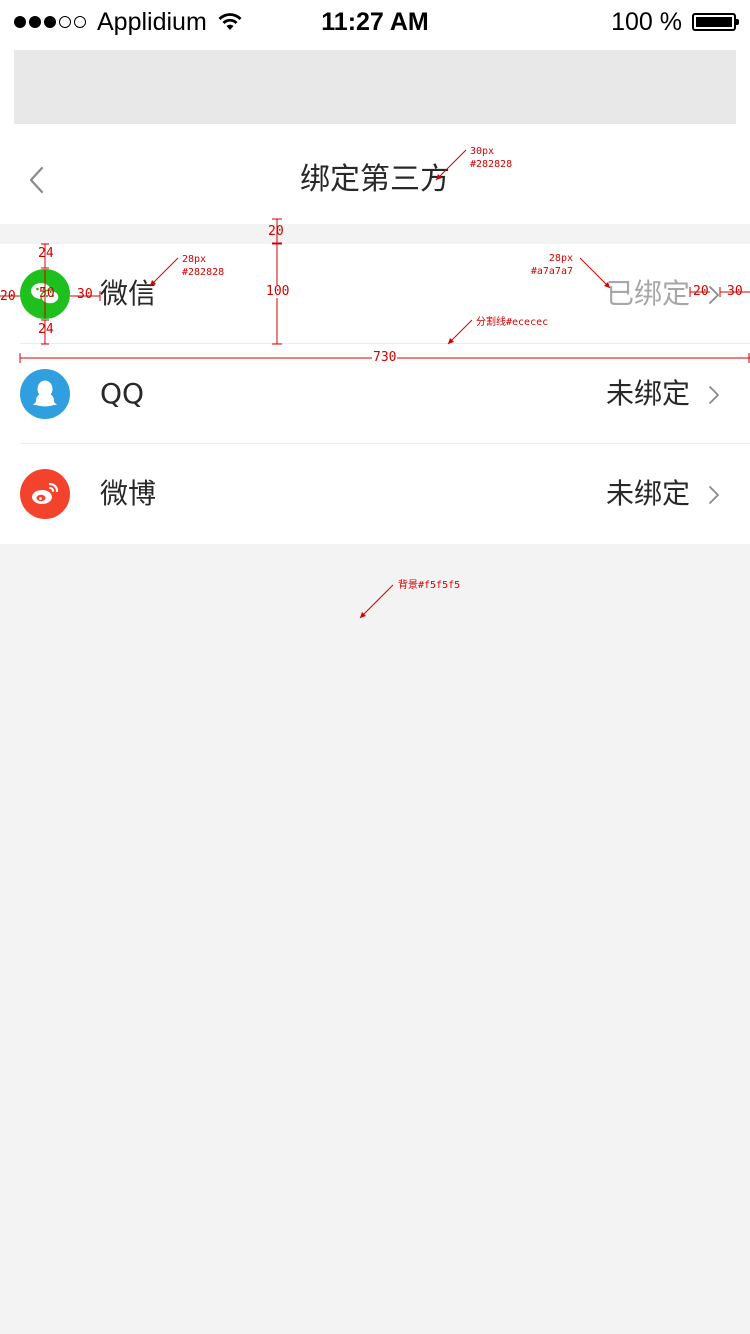 This screenshot has width=750, height=1334. I want to click on placeholder-banner, so click(375, 87).